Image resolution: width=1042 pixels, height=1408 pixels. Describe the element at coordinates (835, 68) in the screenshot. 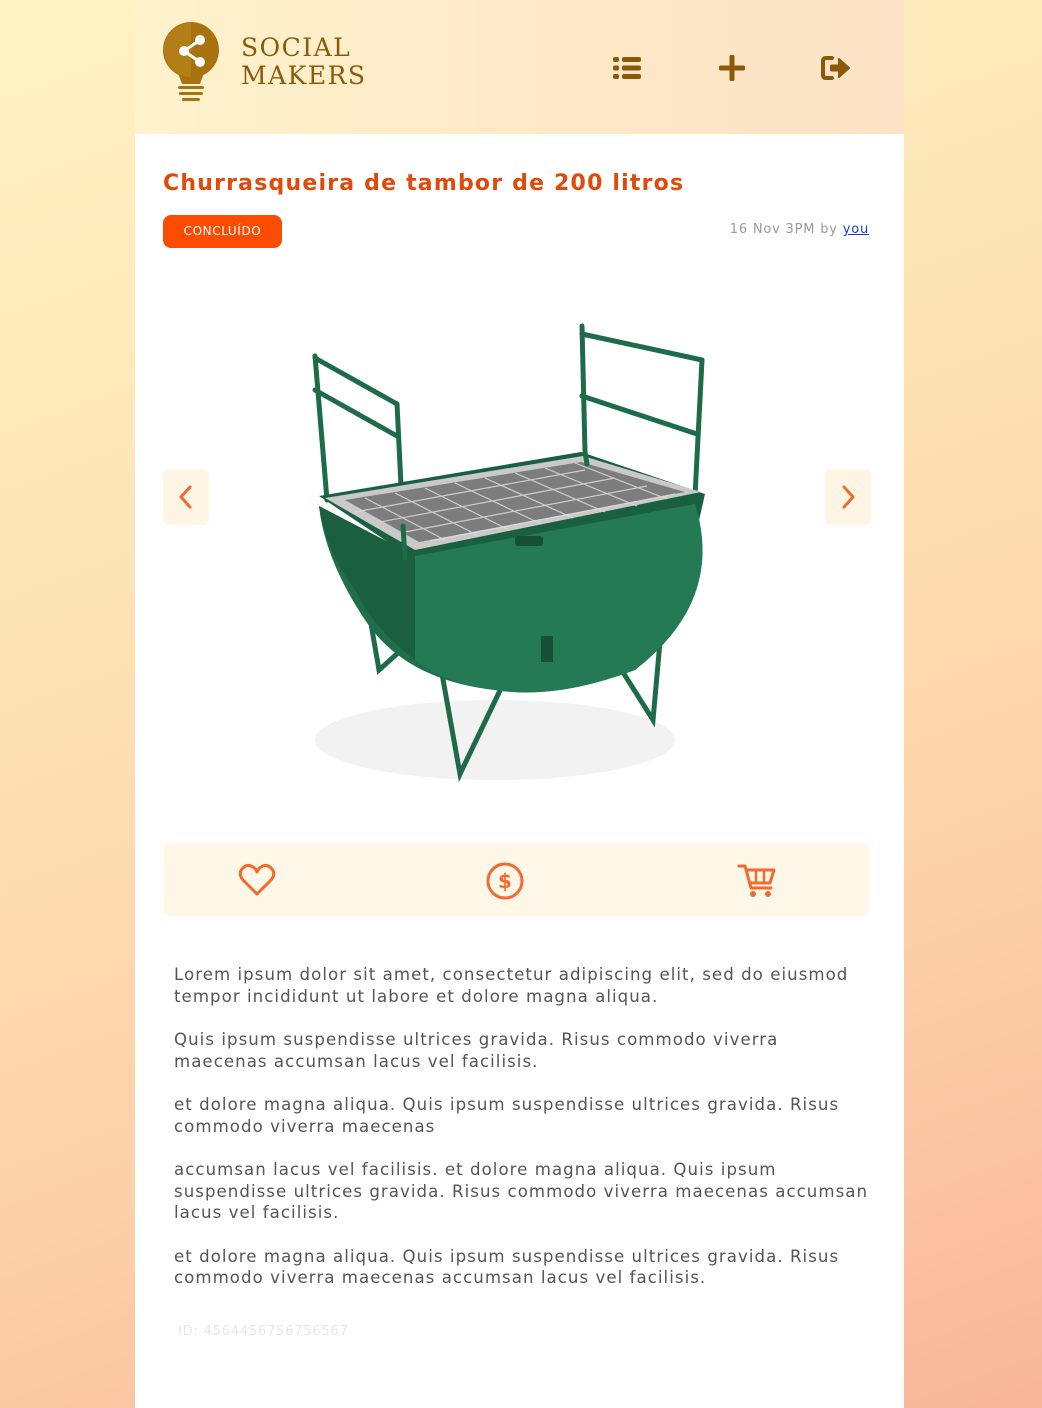

I see `logout-icon` at that location.